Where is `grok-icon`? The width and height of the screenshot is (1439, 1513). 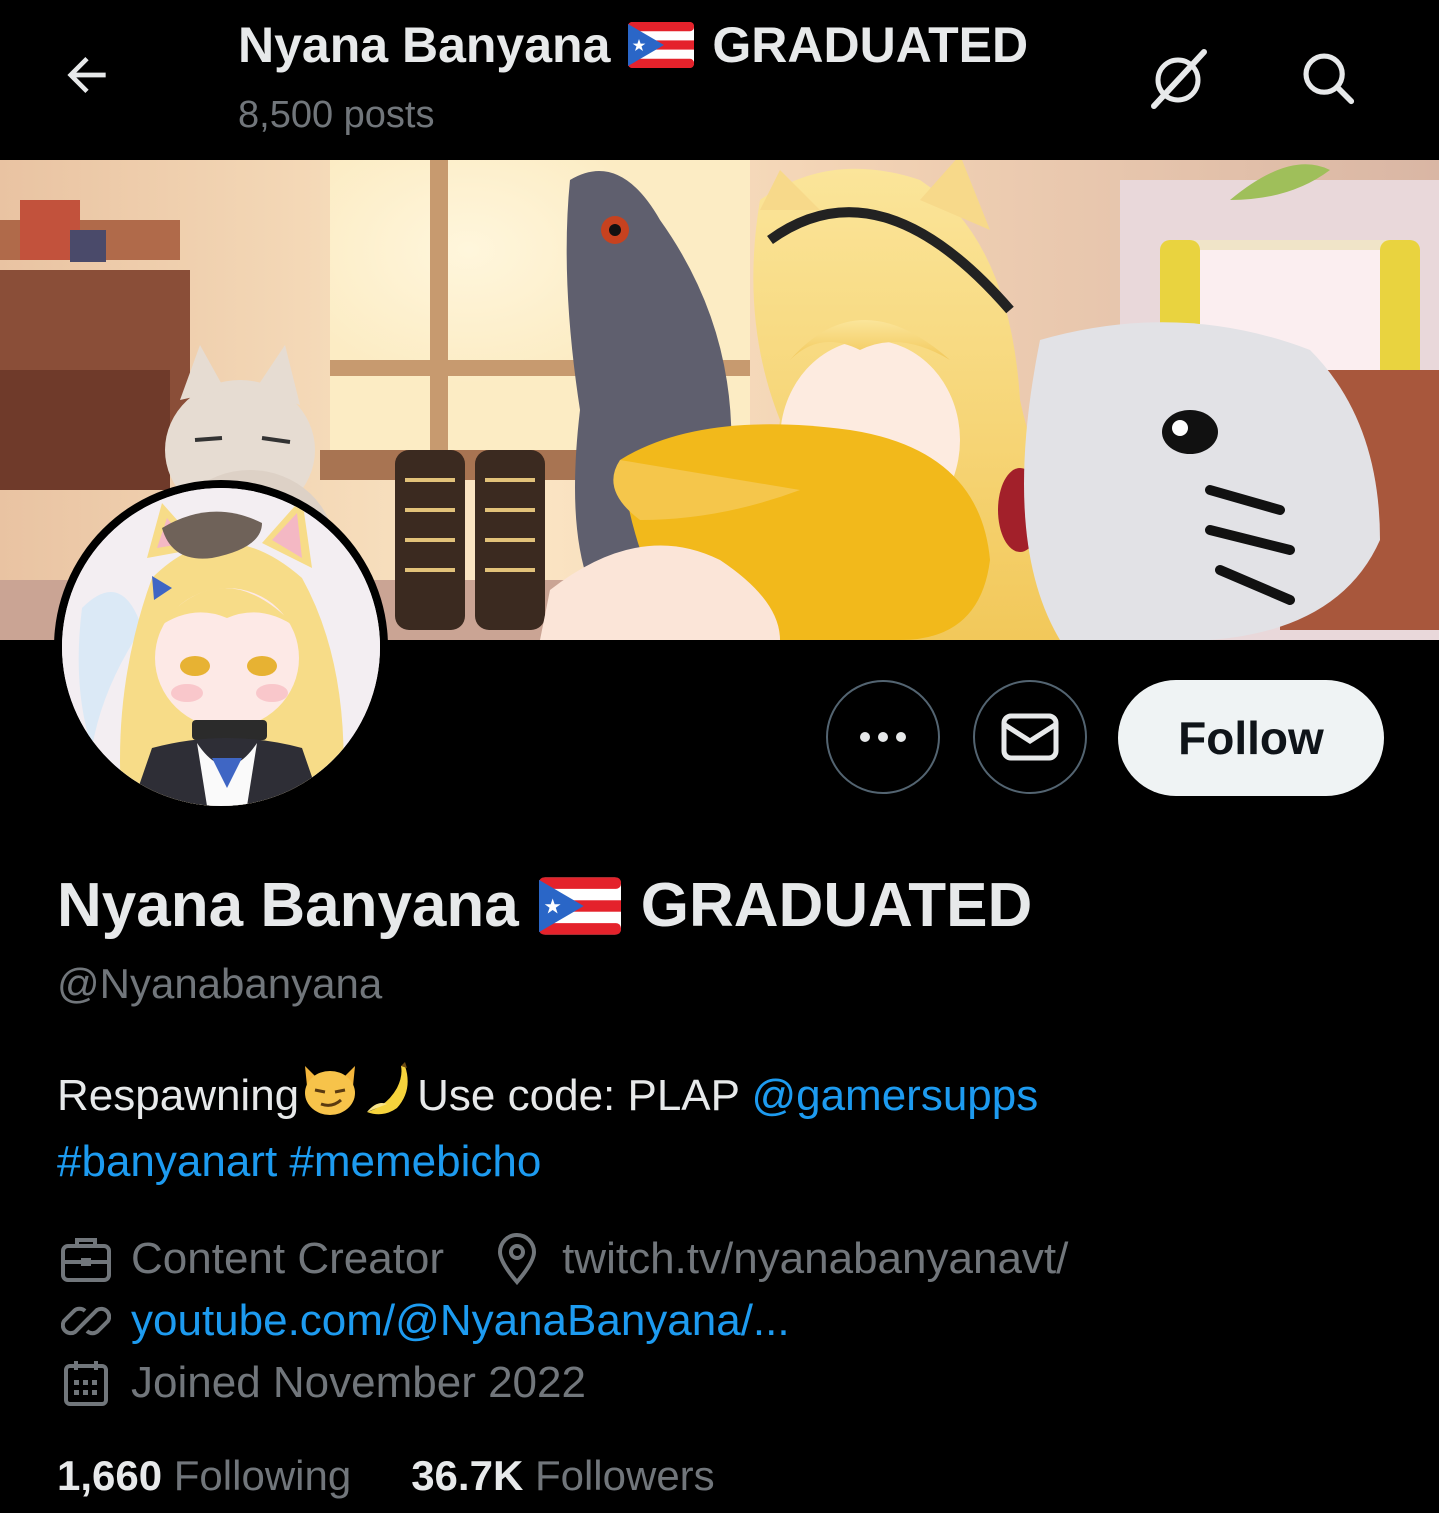
grok-icon is located at coordinates (1179, 79).